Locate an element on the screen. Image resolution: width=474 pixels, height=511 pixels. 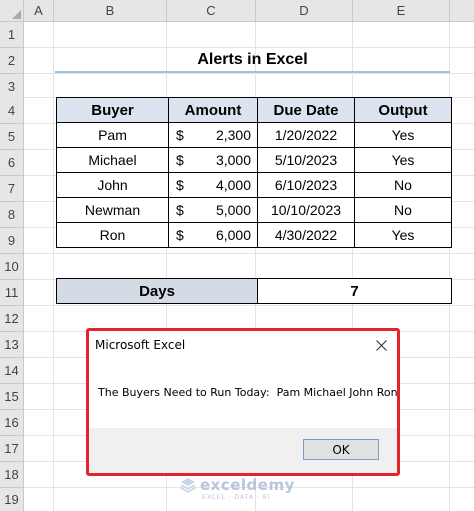
dialog-title: Microsoft Excel is located at coordinates (140, 345).